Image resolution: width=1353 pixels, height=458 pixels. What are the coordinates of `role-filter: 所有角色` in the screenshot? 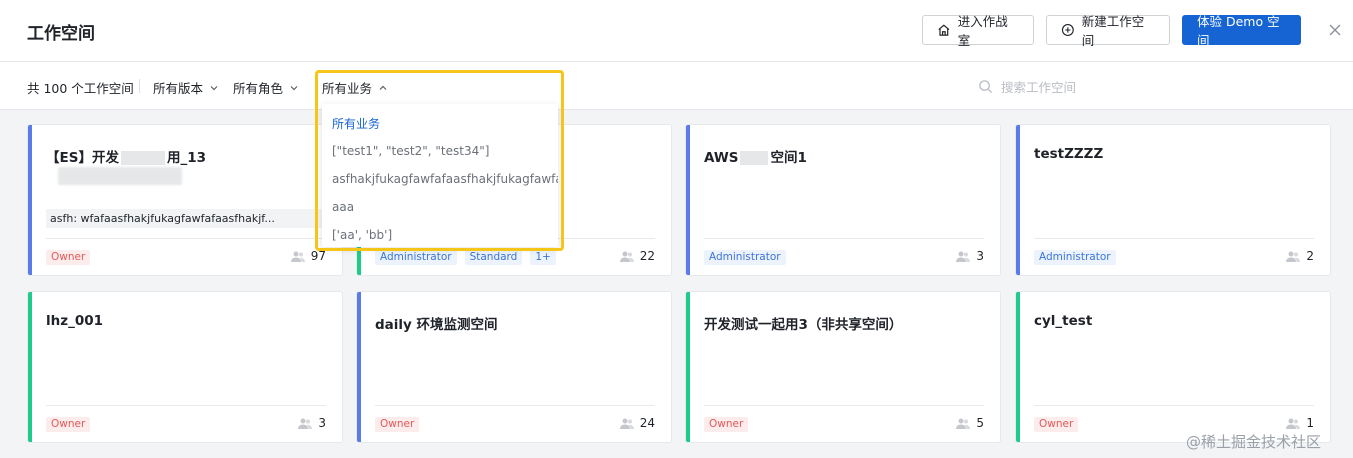 It's located at (266, 87).